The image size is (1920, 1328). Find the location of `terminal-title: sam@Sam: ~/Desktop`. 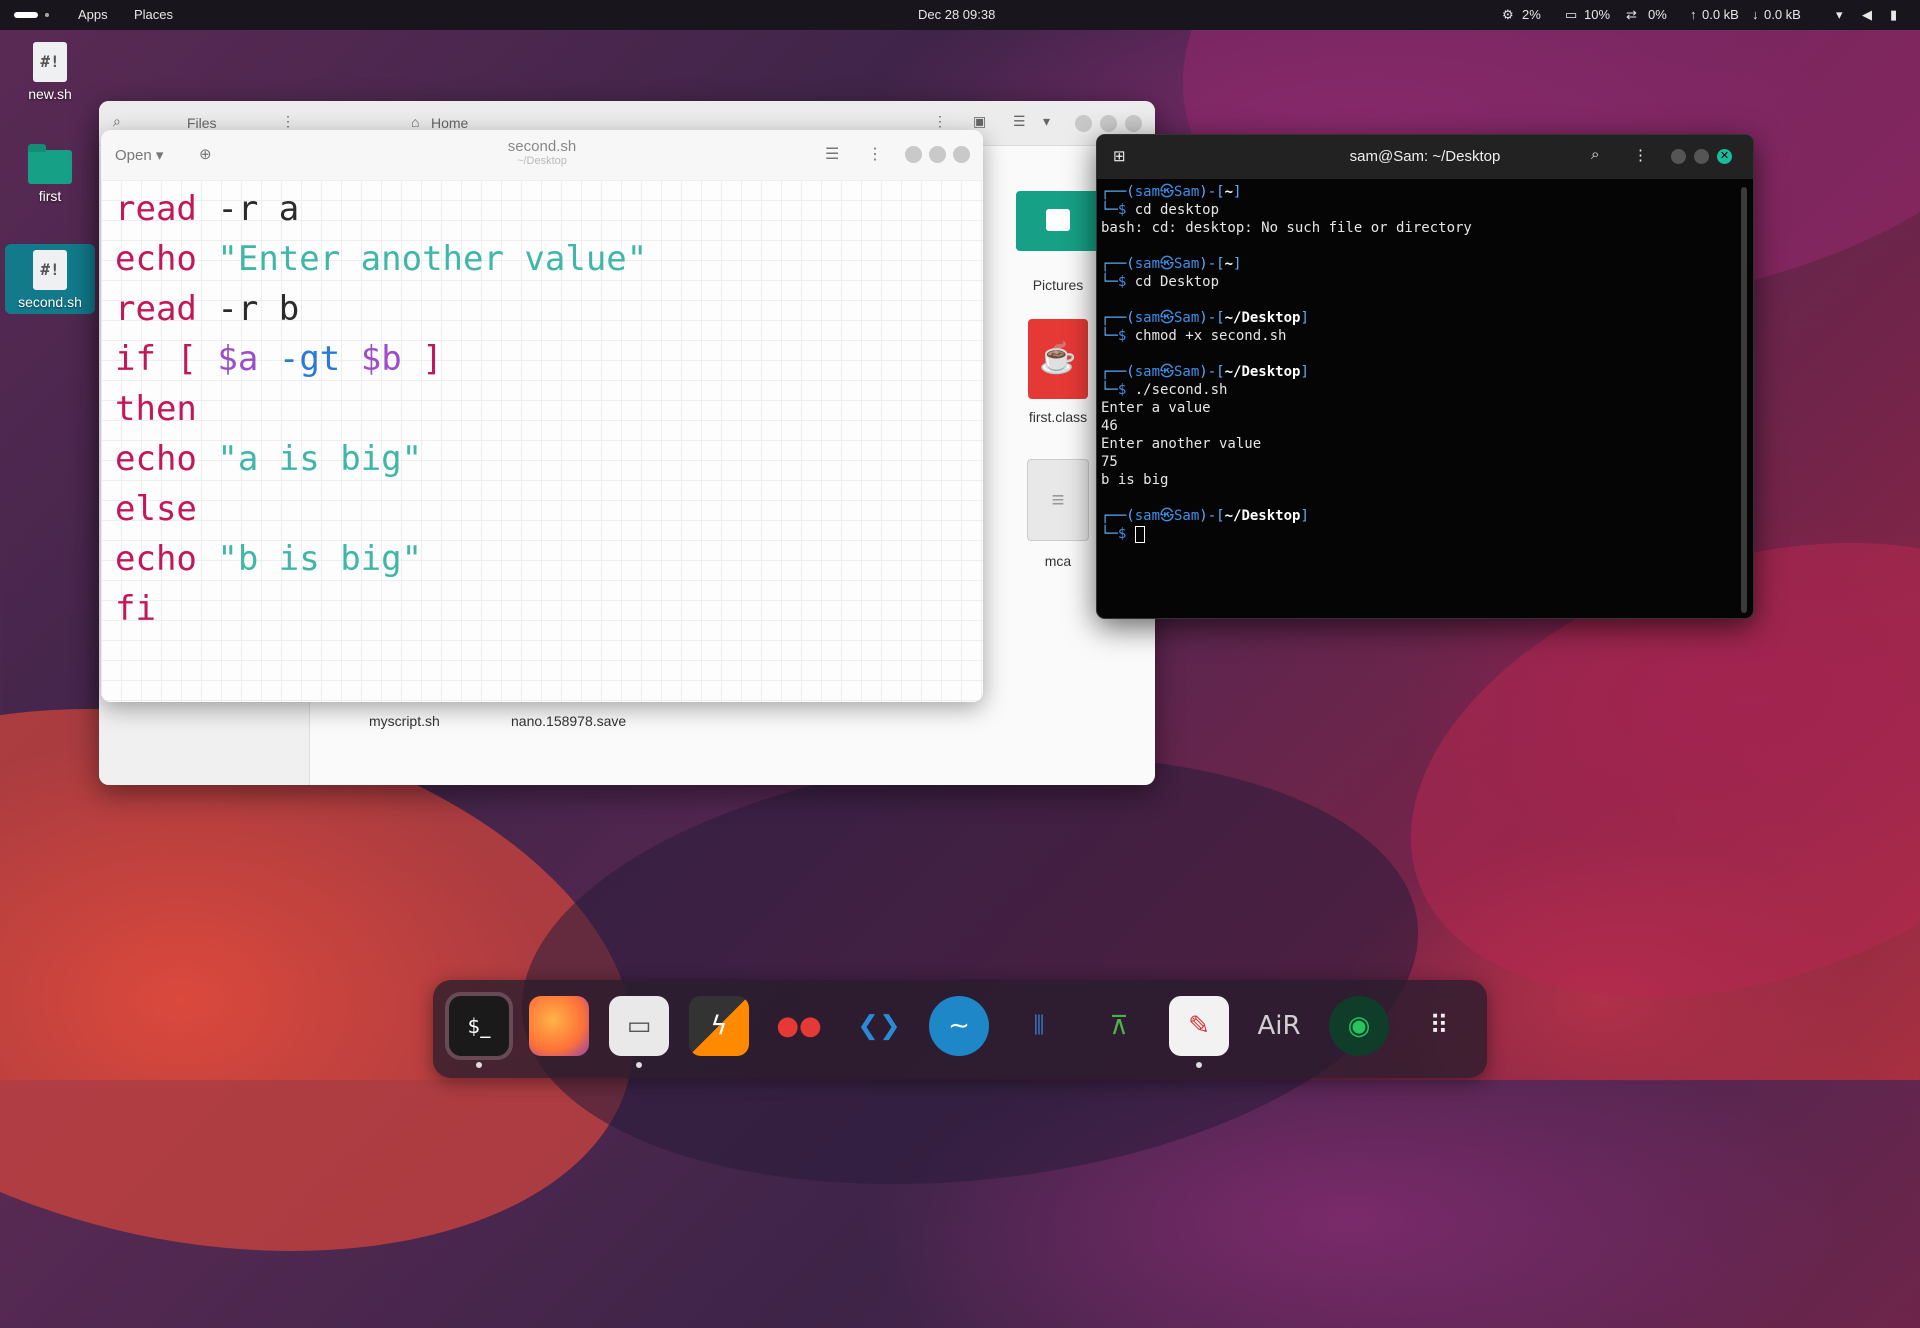

terminal-title: sam@Sam: ~/Desktop is located at coordinates (1425, 156).